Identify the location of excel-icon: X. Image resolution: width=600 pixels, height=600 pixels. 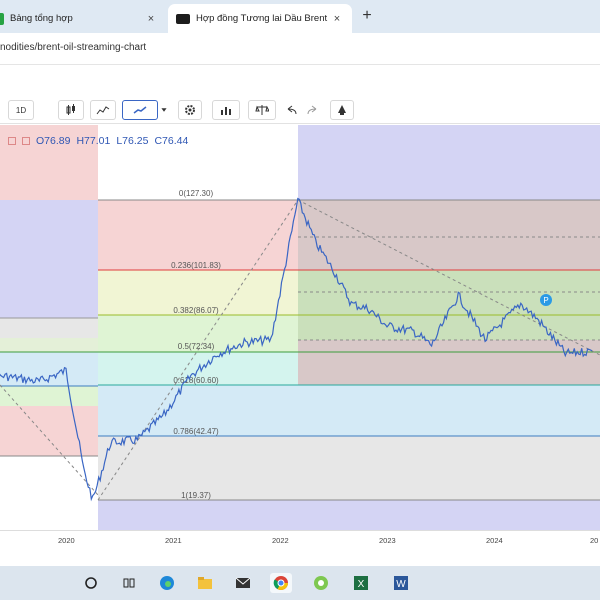
(361, 583).